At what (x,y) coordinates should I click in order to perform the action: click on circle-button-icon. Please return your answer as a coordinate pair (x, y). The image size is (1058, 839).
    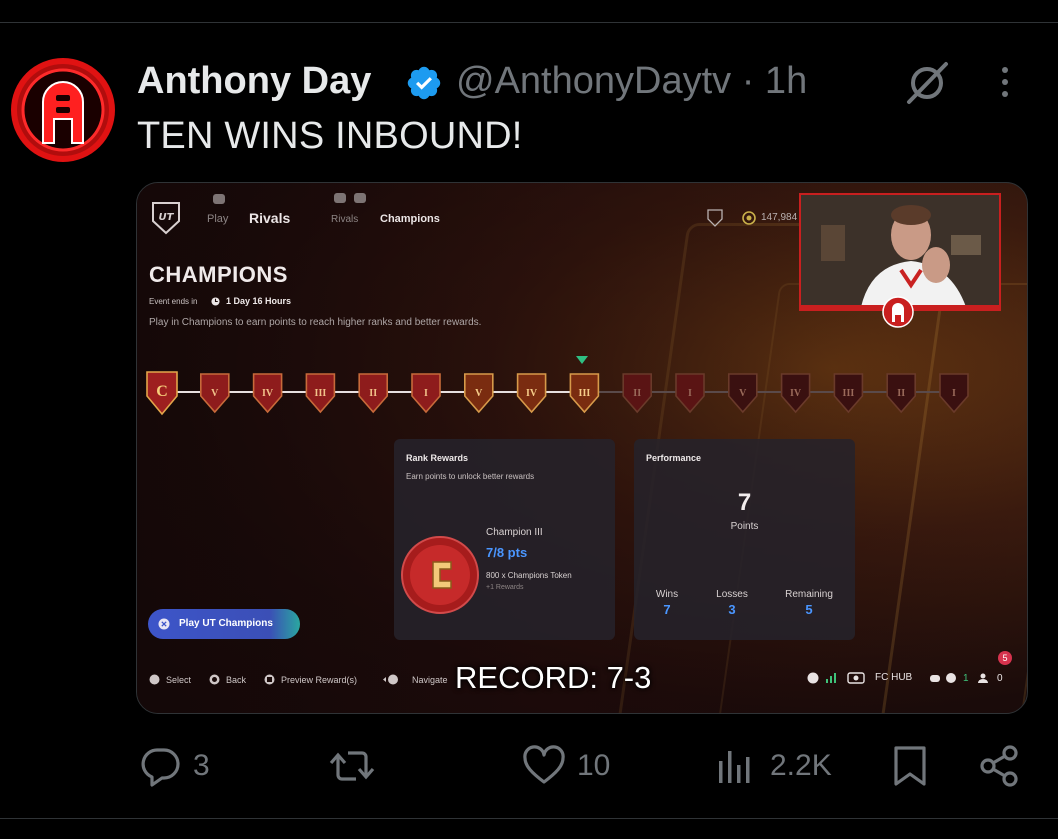
    Looking at the image, I should click on (214, 679).